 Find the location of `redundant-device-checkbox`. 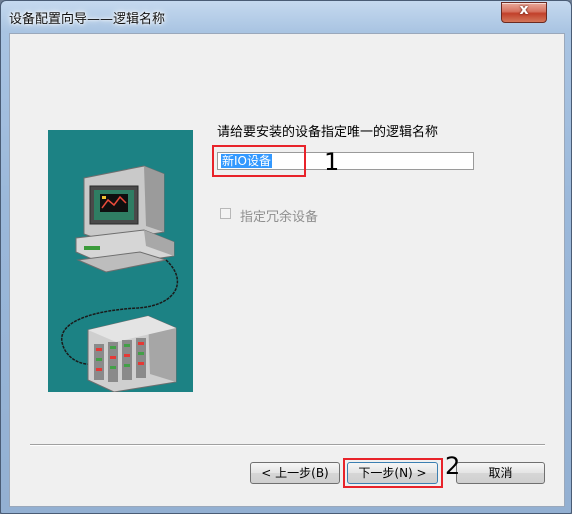

redundant-device-checkbox is located at coordinates (225, 213).